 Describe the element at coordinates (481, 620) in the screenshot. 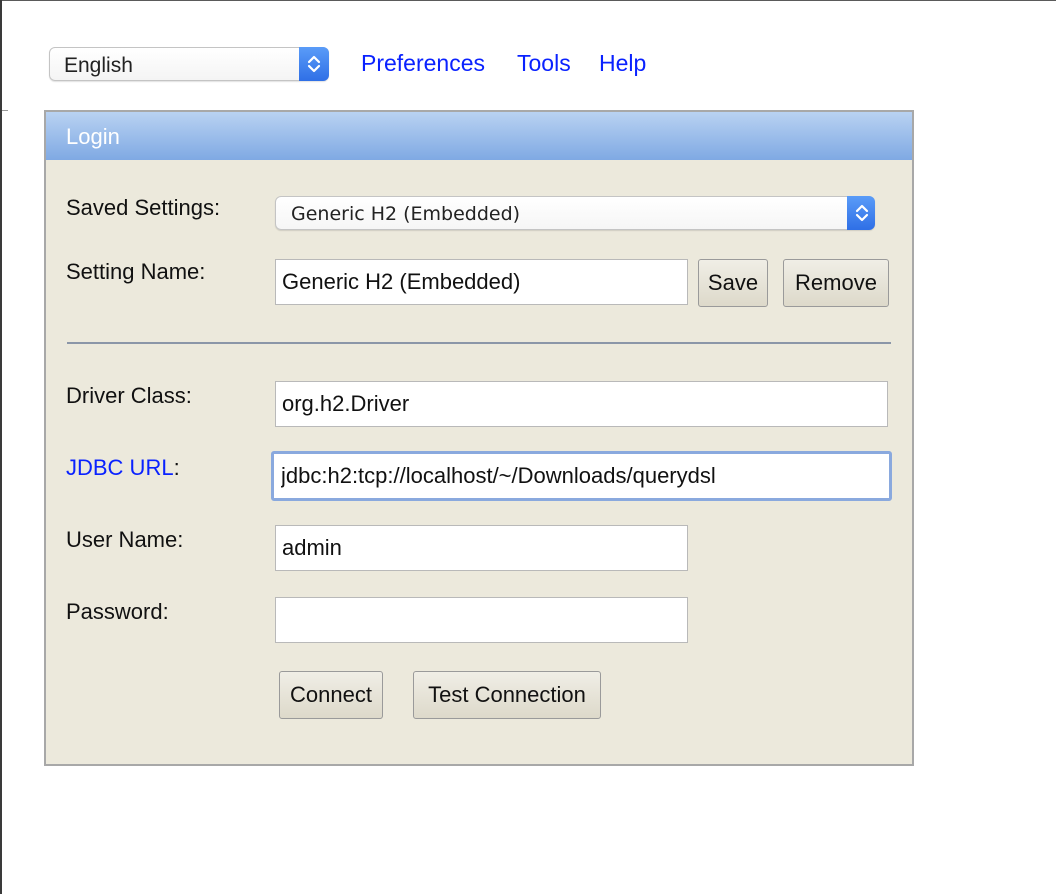

I see `password-input` at that location.